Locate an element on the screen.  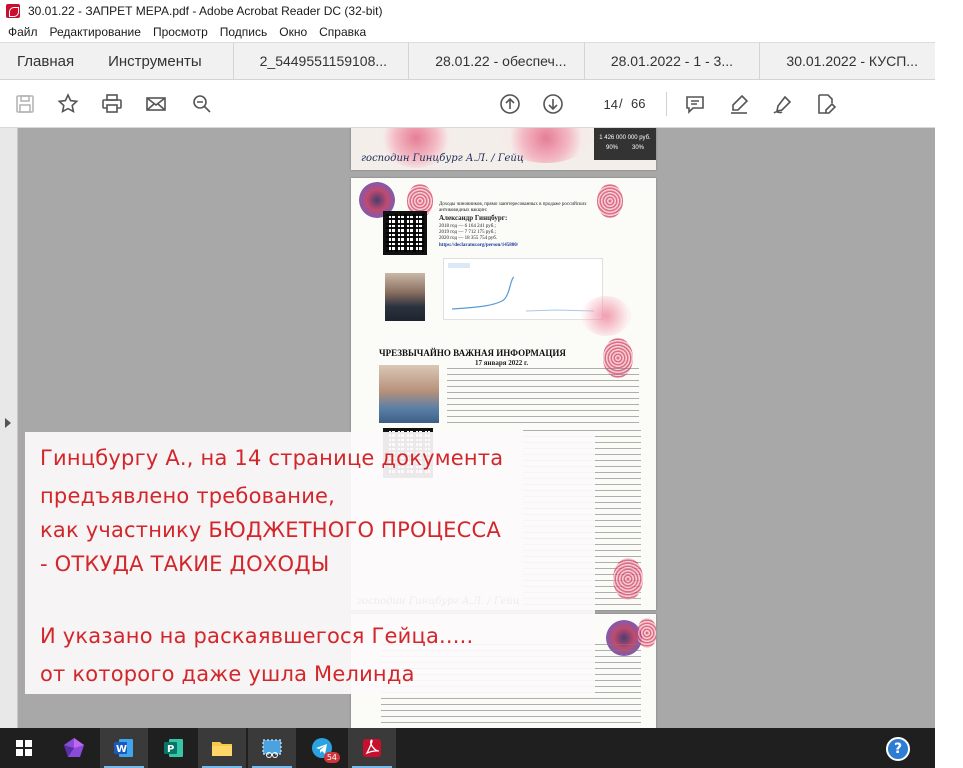
windows-start-icon is located at coordinates (24, 748).